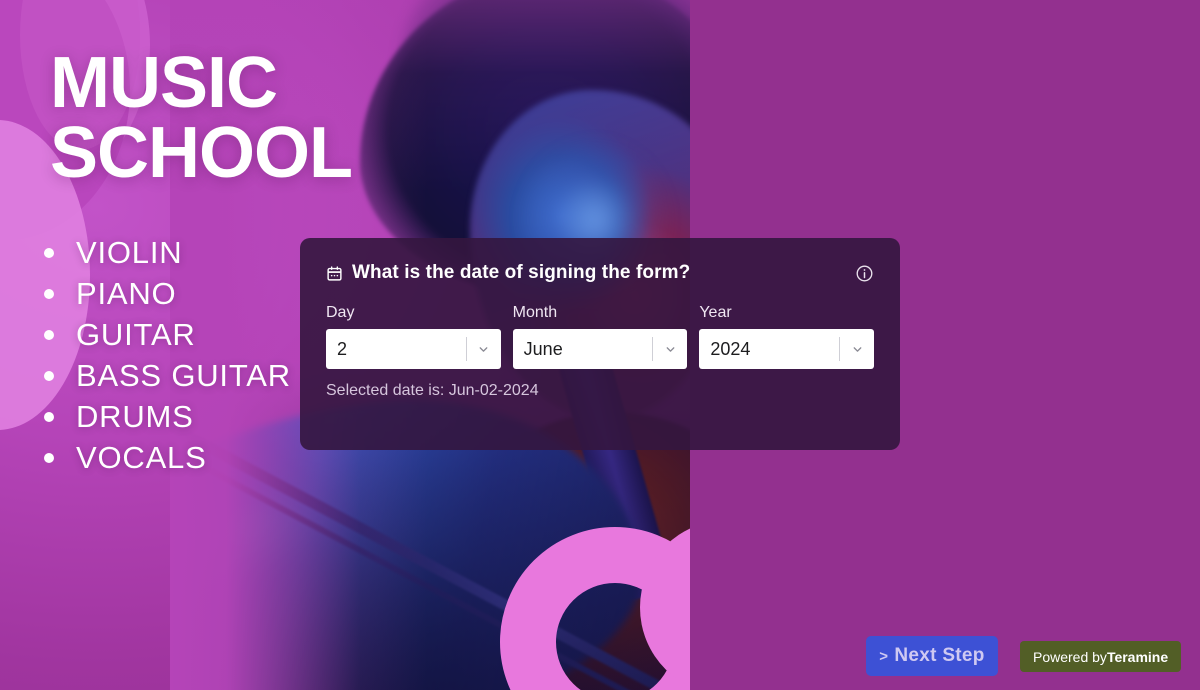 Image resolution: width=1200 pixels, height=690 pixels. What do you see at coordinates (493, 390) in the screenshot?
I see `selected-date-value: Jun-02-2024` at bounding box center [493, 390].